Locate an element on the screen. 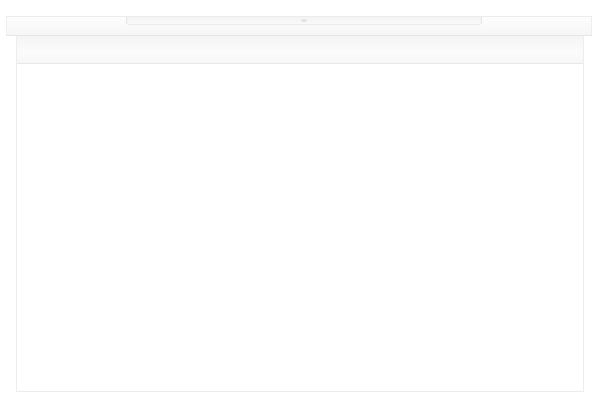 The width and height of the screenshot is (600, 399). countertop is located at coordinates (299, 26).